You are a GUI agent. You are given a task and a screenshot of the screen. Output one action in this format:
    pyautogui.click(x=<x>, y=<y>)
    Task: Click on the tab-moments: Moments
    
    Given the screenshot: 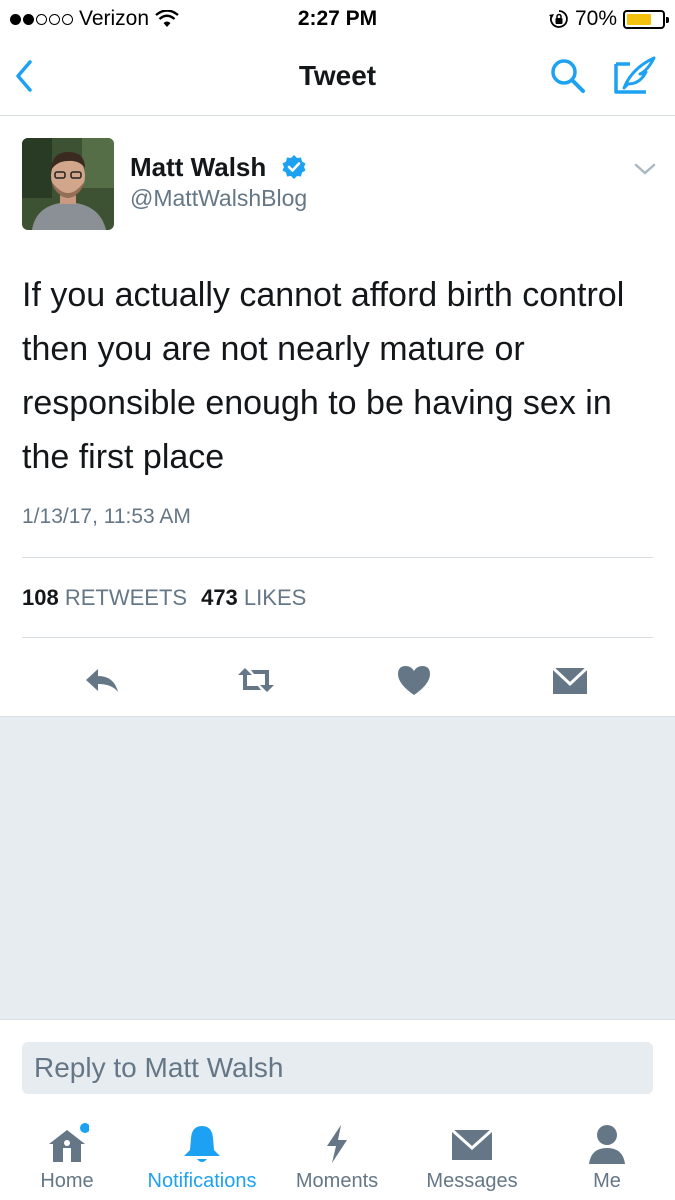 What is the action you would take?
    pyautogui.click(x=337, y=1161)
    